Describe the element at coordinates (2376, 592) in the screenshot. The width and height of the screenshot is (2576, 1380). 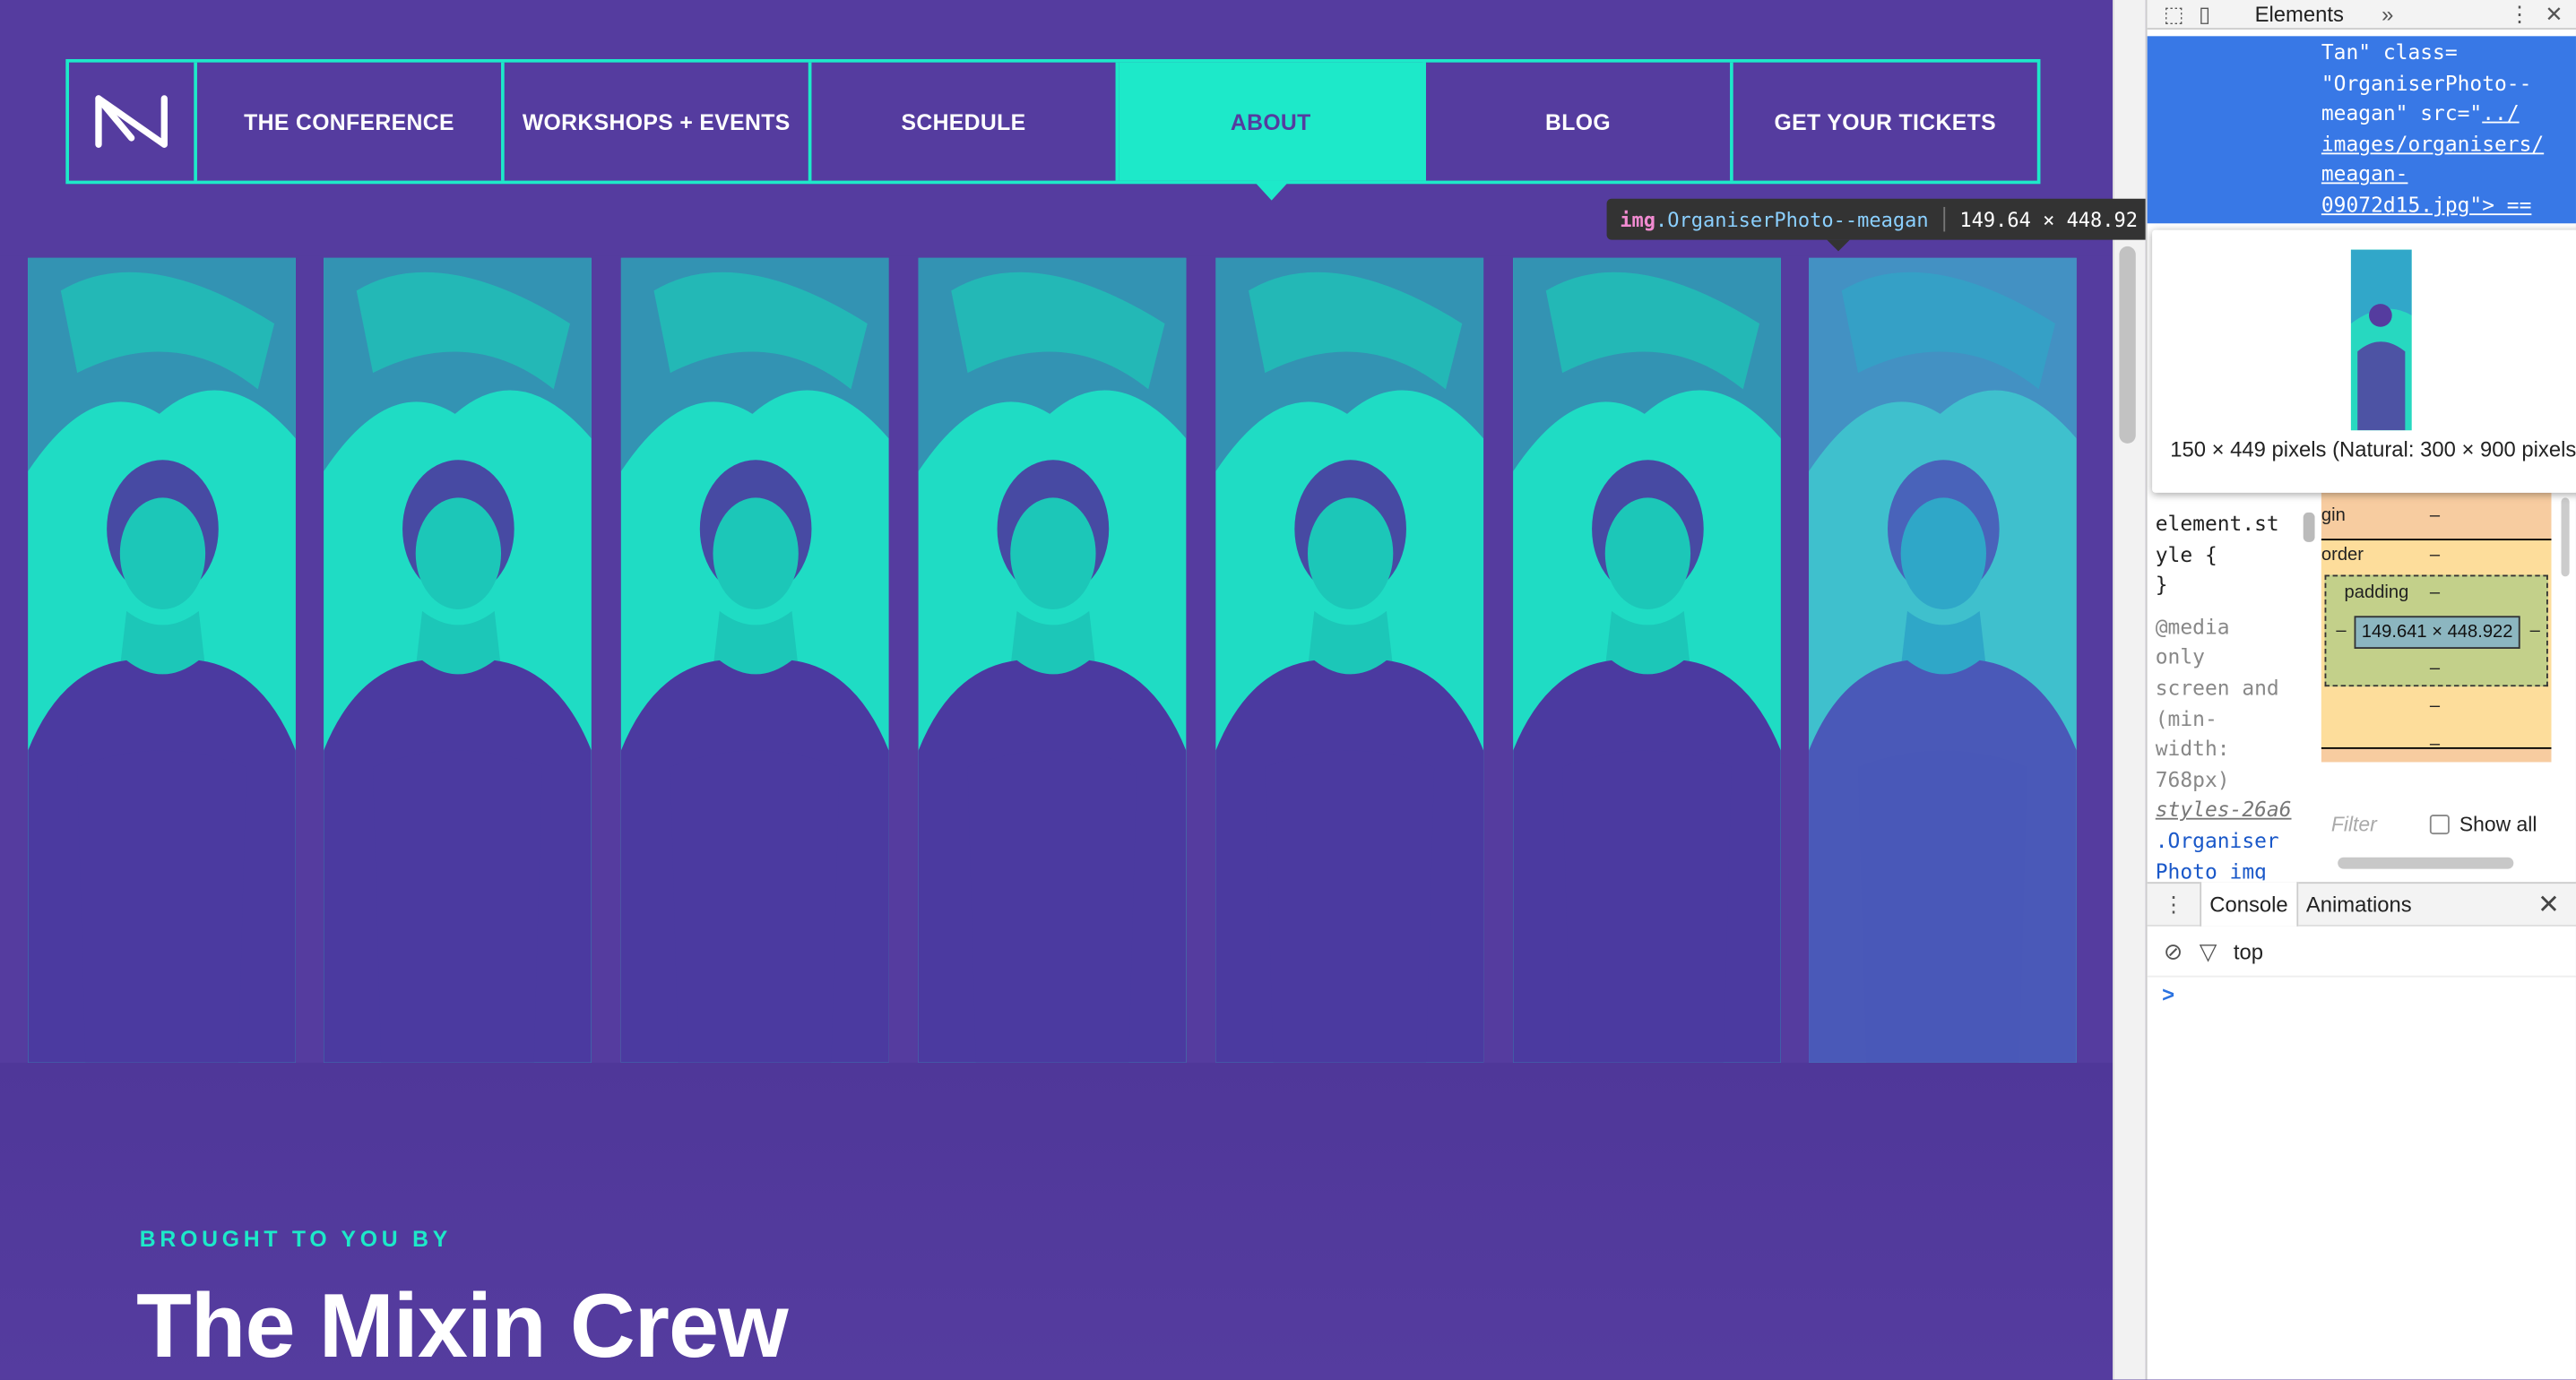
I see `padding-label: padding` at that location.